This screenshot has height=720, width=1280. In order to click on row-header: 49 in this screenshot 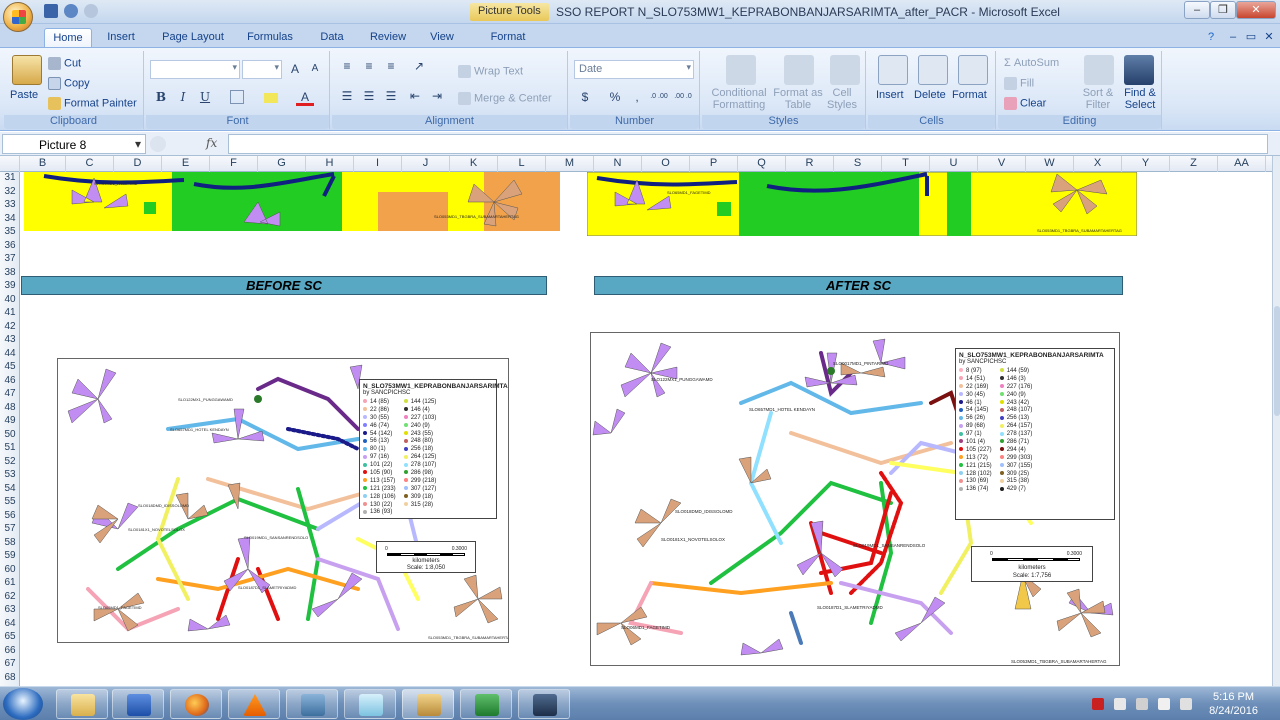, I will do `click(10, 421)`.